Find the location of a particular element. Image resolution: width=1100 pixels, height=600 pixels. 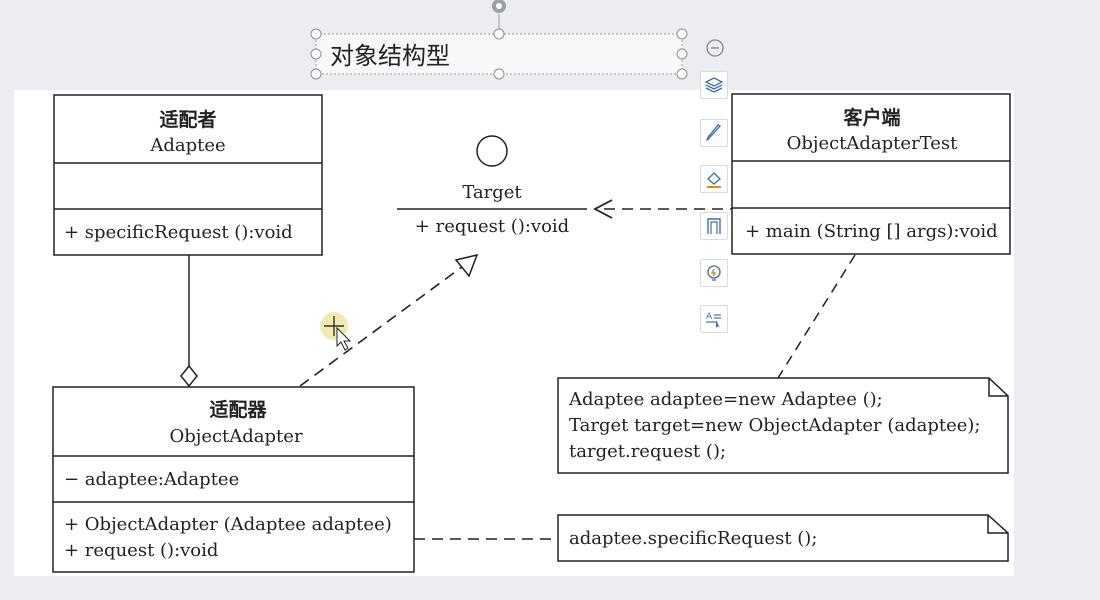

client-note-line3: target.request (); is located at coordinates (647, 451).